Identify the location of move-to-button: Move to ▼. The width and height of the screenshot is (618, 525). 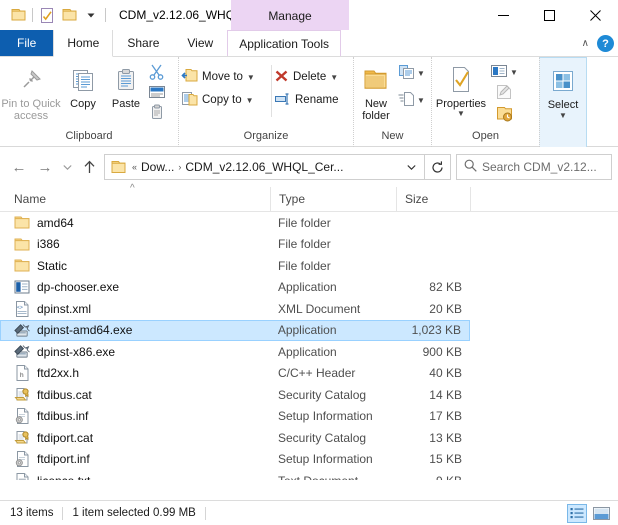
(225, 77).